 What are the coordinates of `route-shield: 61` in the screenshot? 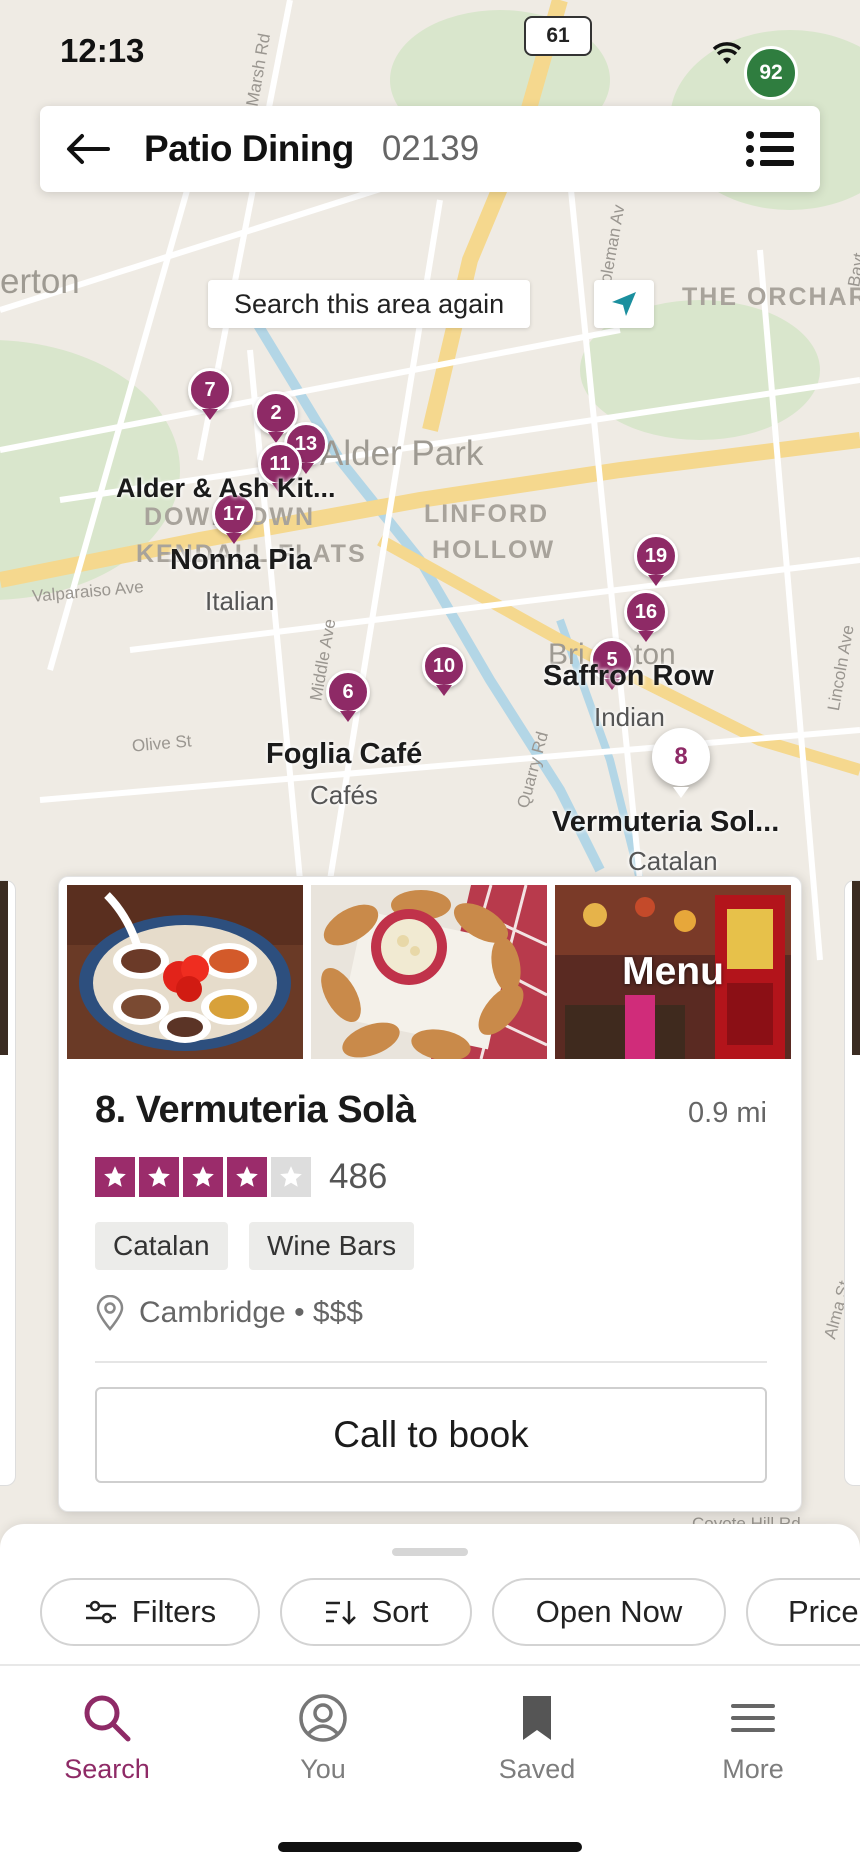 It's located at (558, 36).